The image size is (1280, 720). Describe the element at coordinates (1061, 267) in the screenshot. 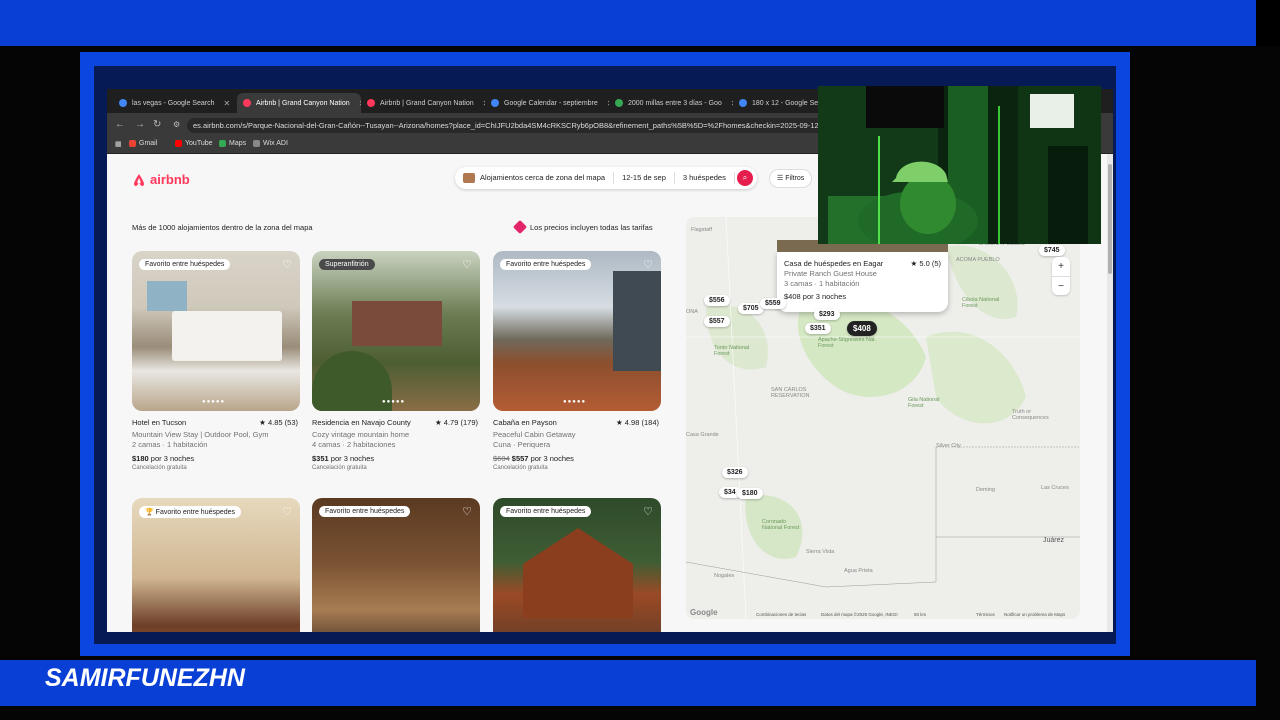

I see `zoom-in-button: +` at that location.